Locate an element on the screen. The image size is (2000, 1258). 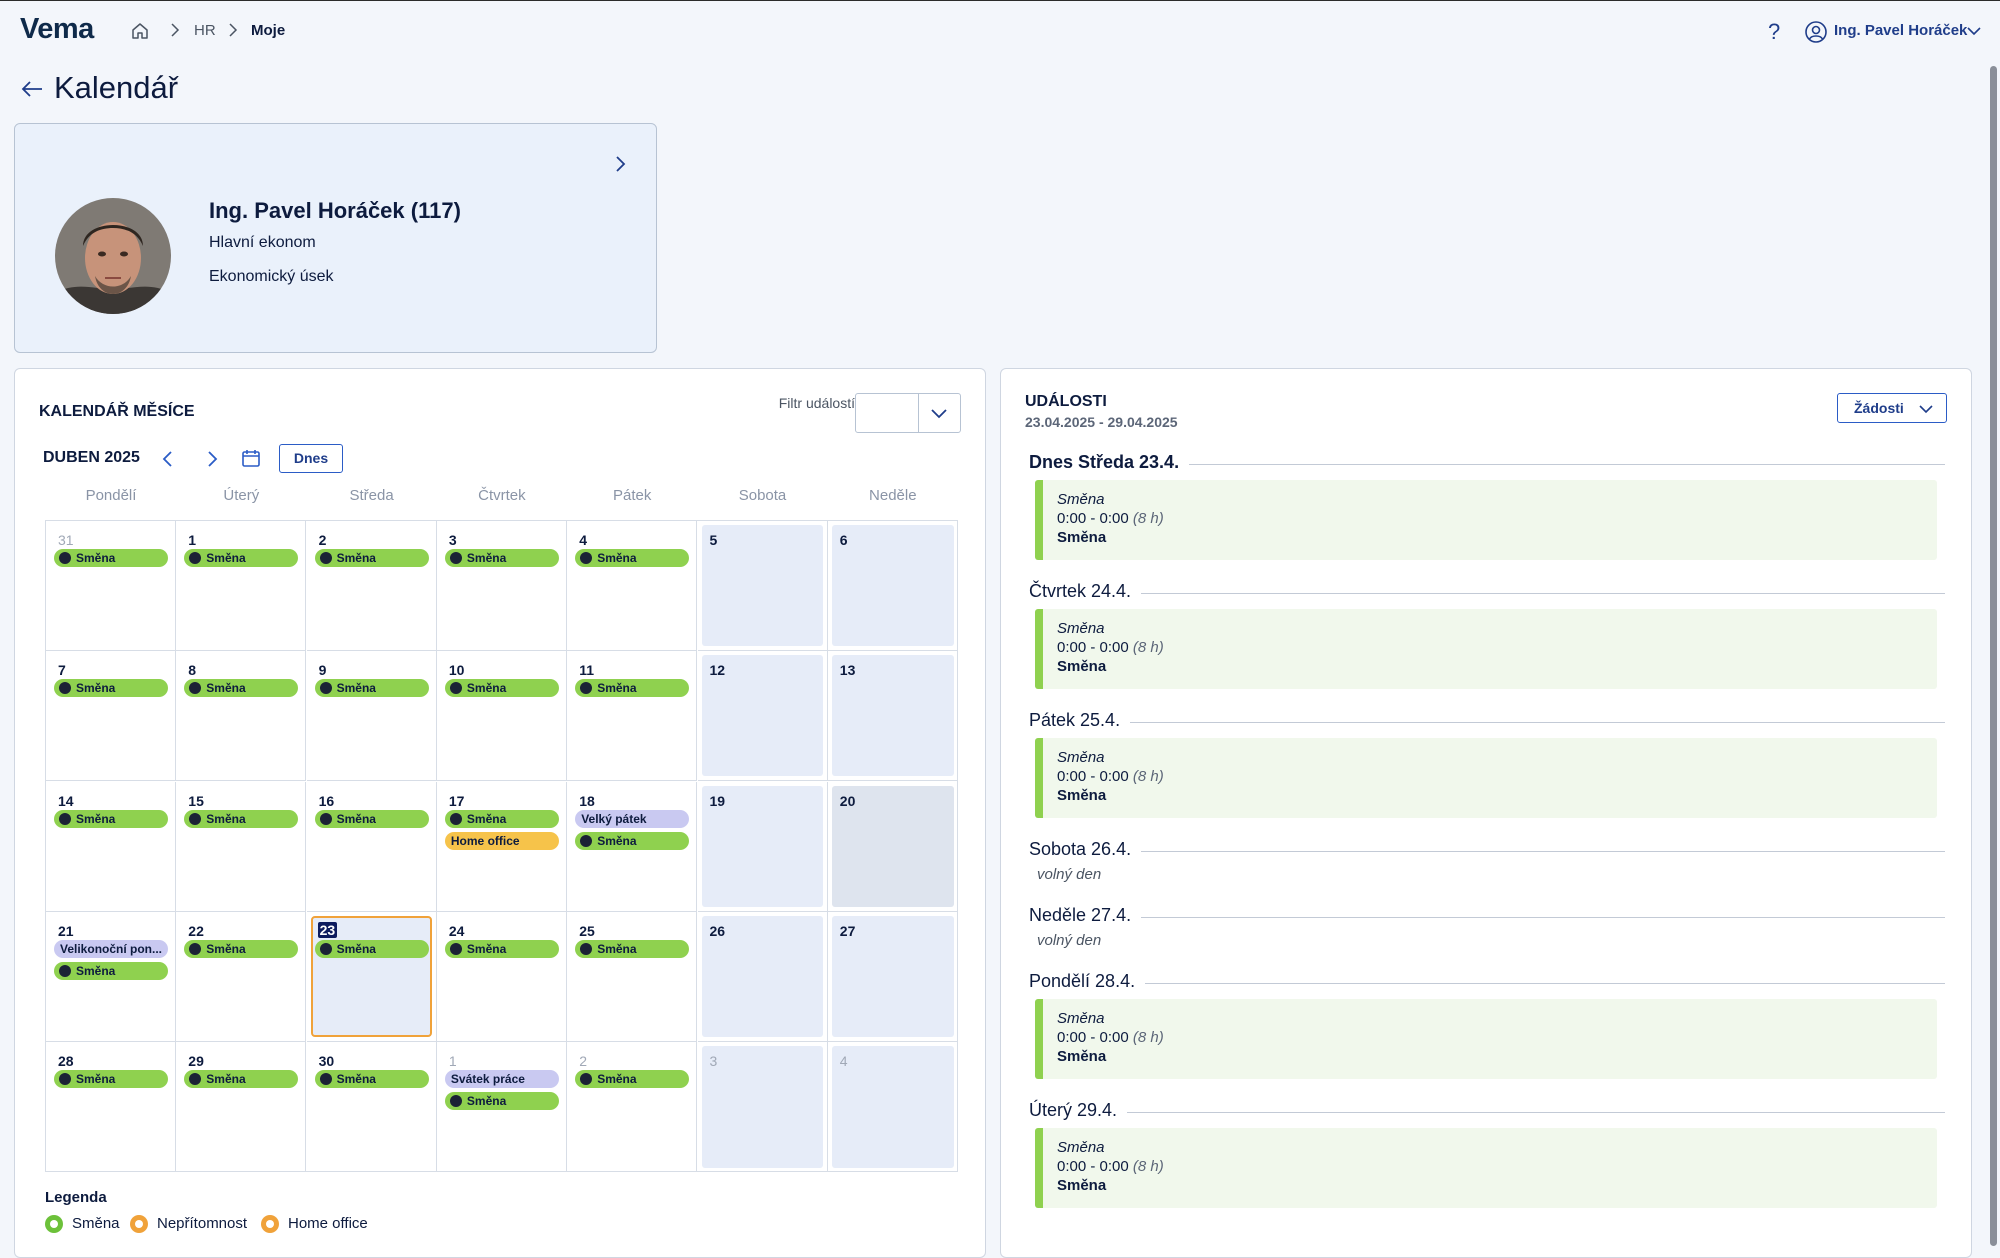
calendar-day-cell: 17 Směna Home office is located at coordinates (501, 846).